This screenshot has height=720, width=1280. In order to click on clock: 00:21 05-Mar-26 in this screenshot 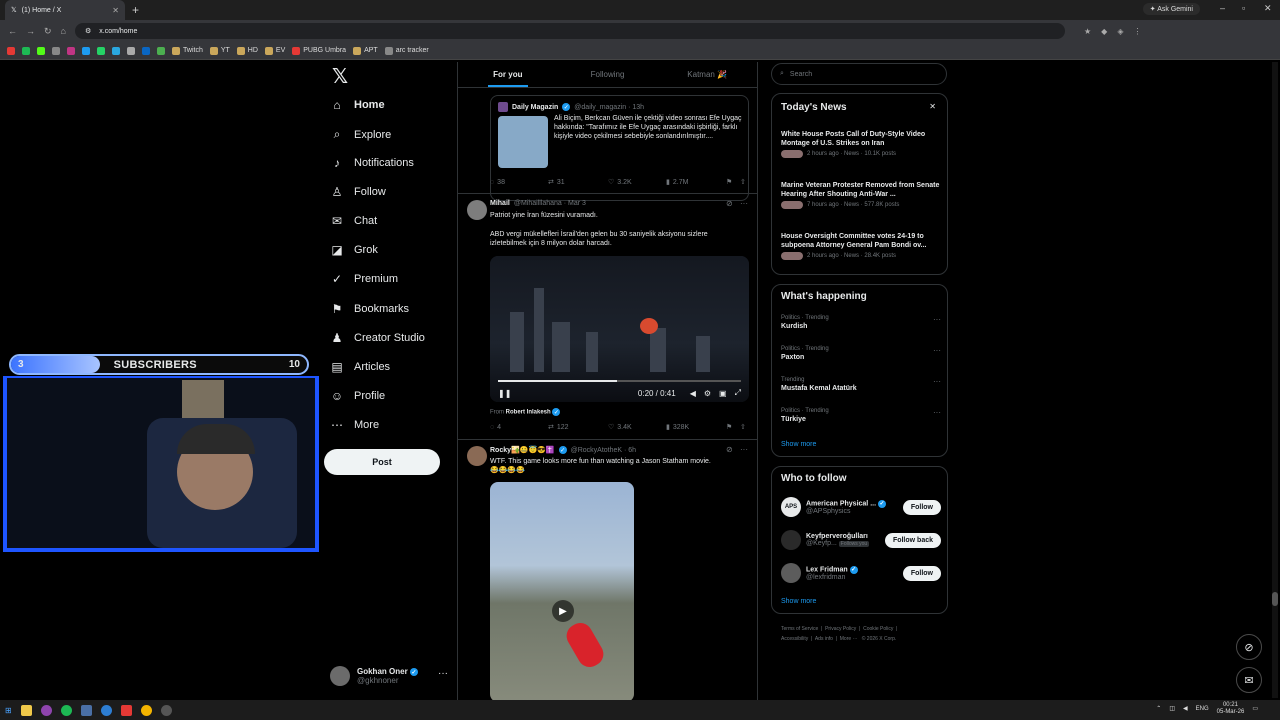, I will do `click(1231, 708)`.